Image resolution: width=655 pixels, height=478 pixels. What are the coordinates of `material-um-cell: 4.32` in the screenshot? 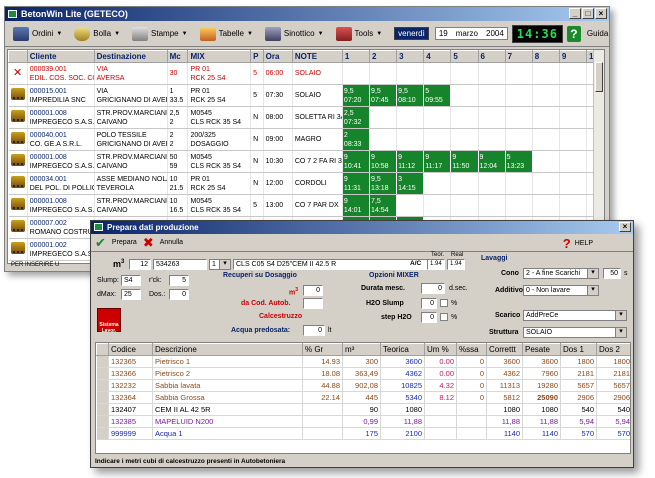 It's located at (440, 385).